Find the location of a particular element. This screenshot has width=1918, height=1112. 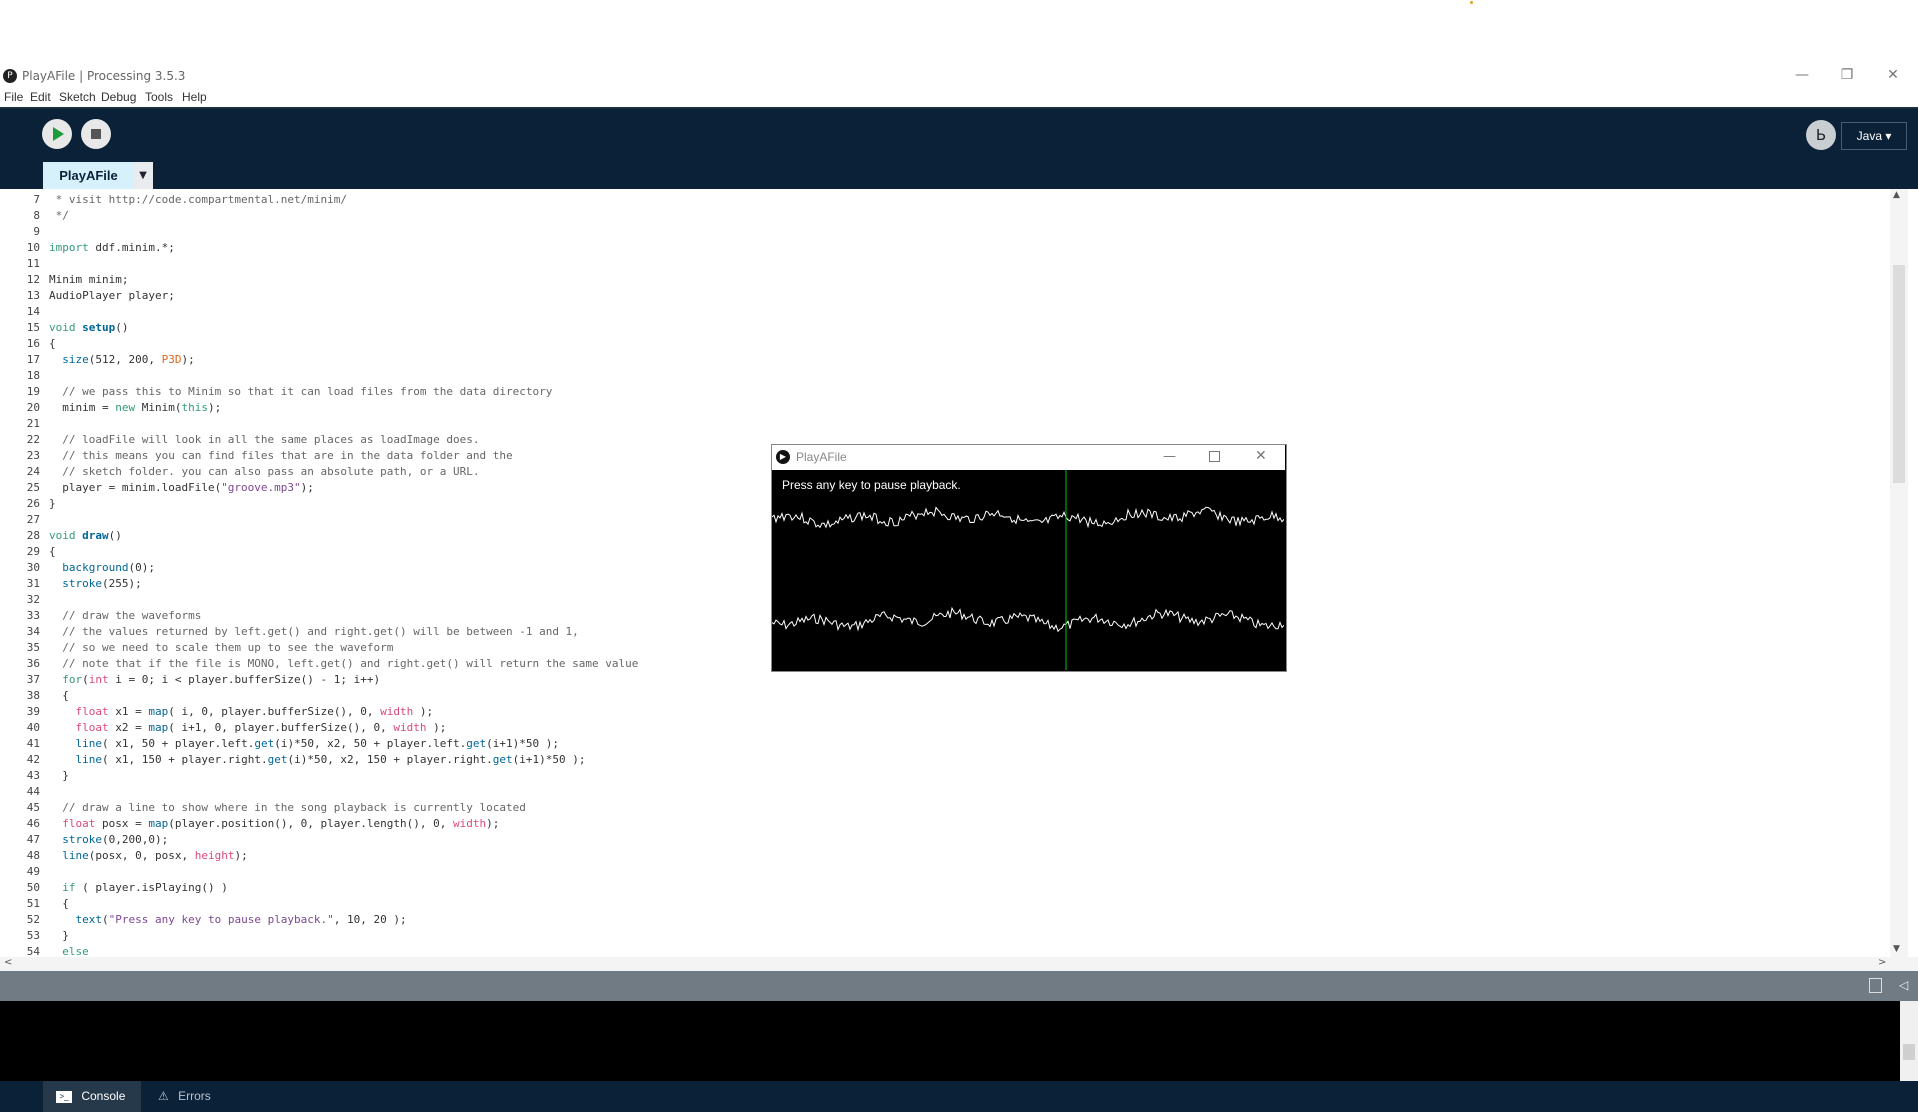

line-number: 33 is located at coordinates (33, 615).